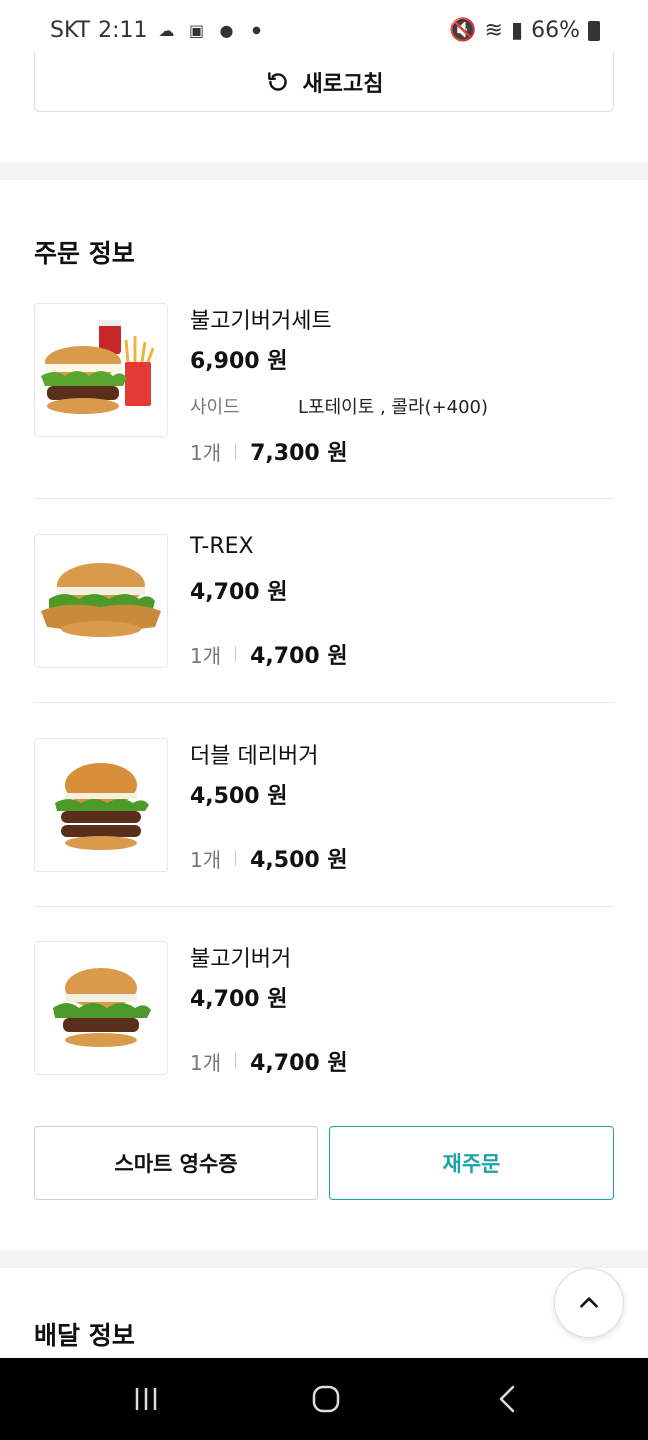  What do you see at coordinates (261, 321) in the screenshot?
I see `item-name: 불고기버거세트` at bounding box center [261, 321].